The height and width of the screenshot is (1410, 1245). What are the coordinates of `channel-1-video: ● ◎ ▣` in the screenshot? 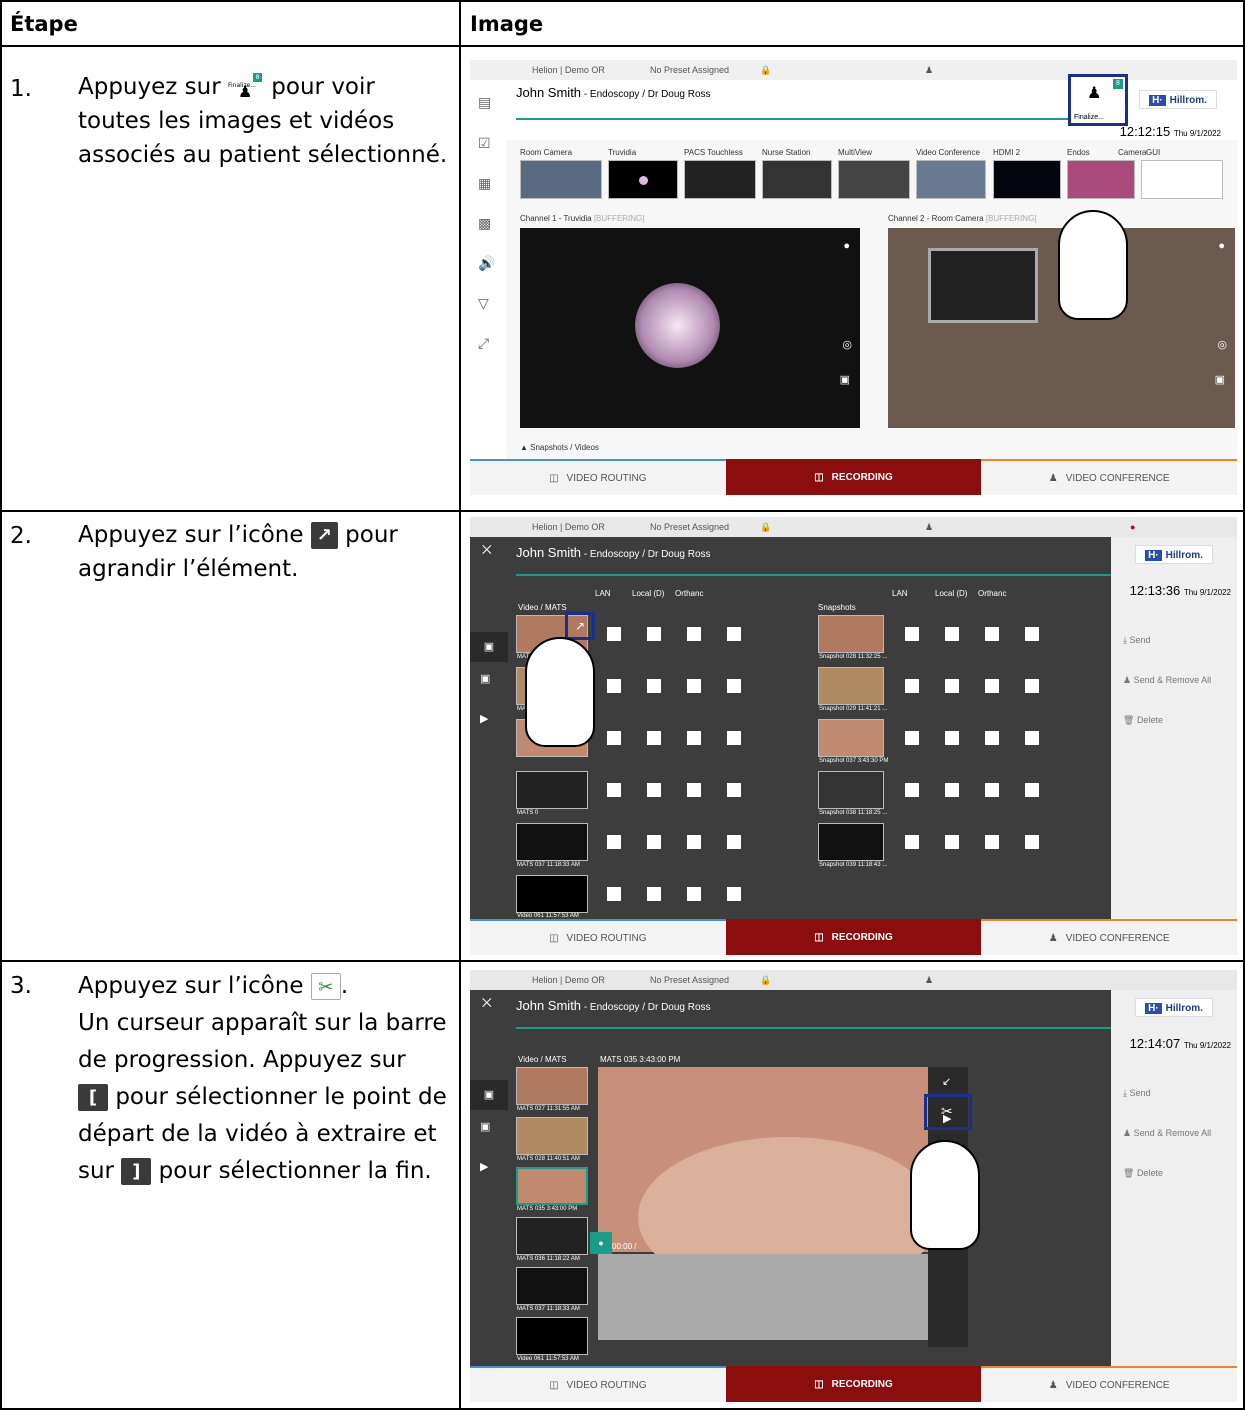 It's located at (690, 328).